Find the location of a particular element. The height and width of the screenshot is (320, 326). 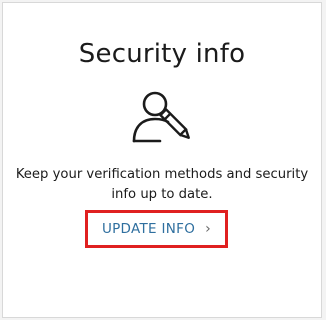

update-info-link: UPDATE INFO › is located at coordinates (156, 229).